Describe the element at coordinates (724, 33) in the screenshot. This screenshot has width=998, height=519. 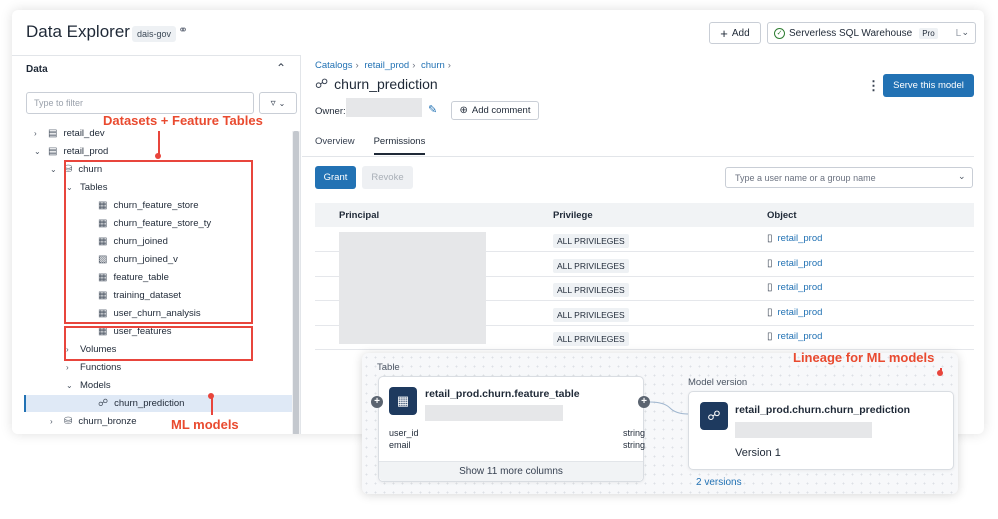
I see `plus-icon: +` at that location.